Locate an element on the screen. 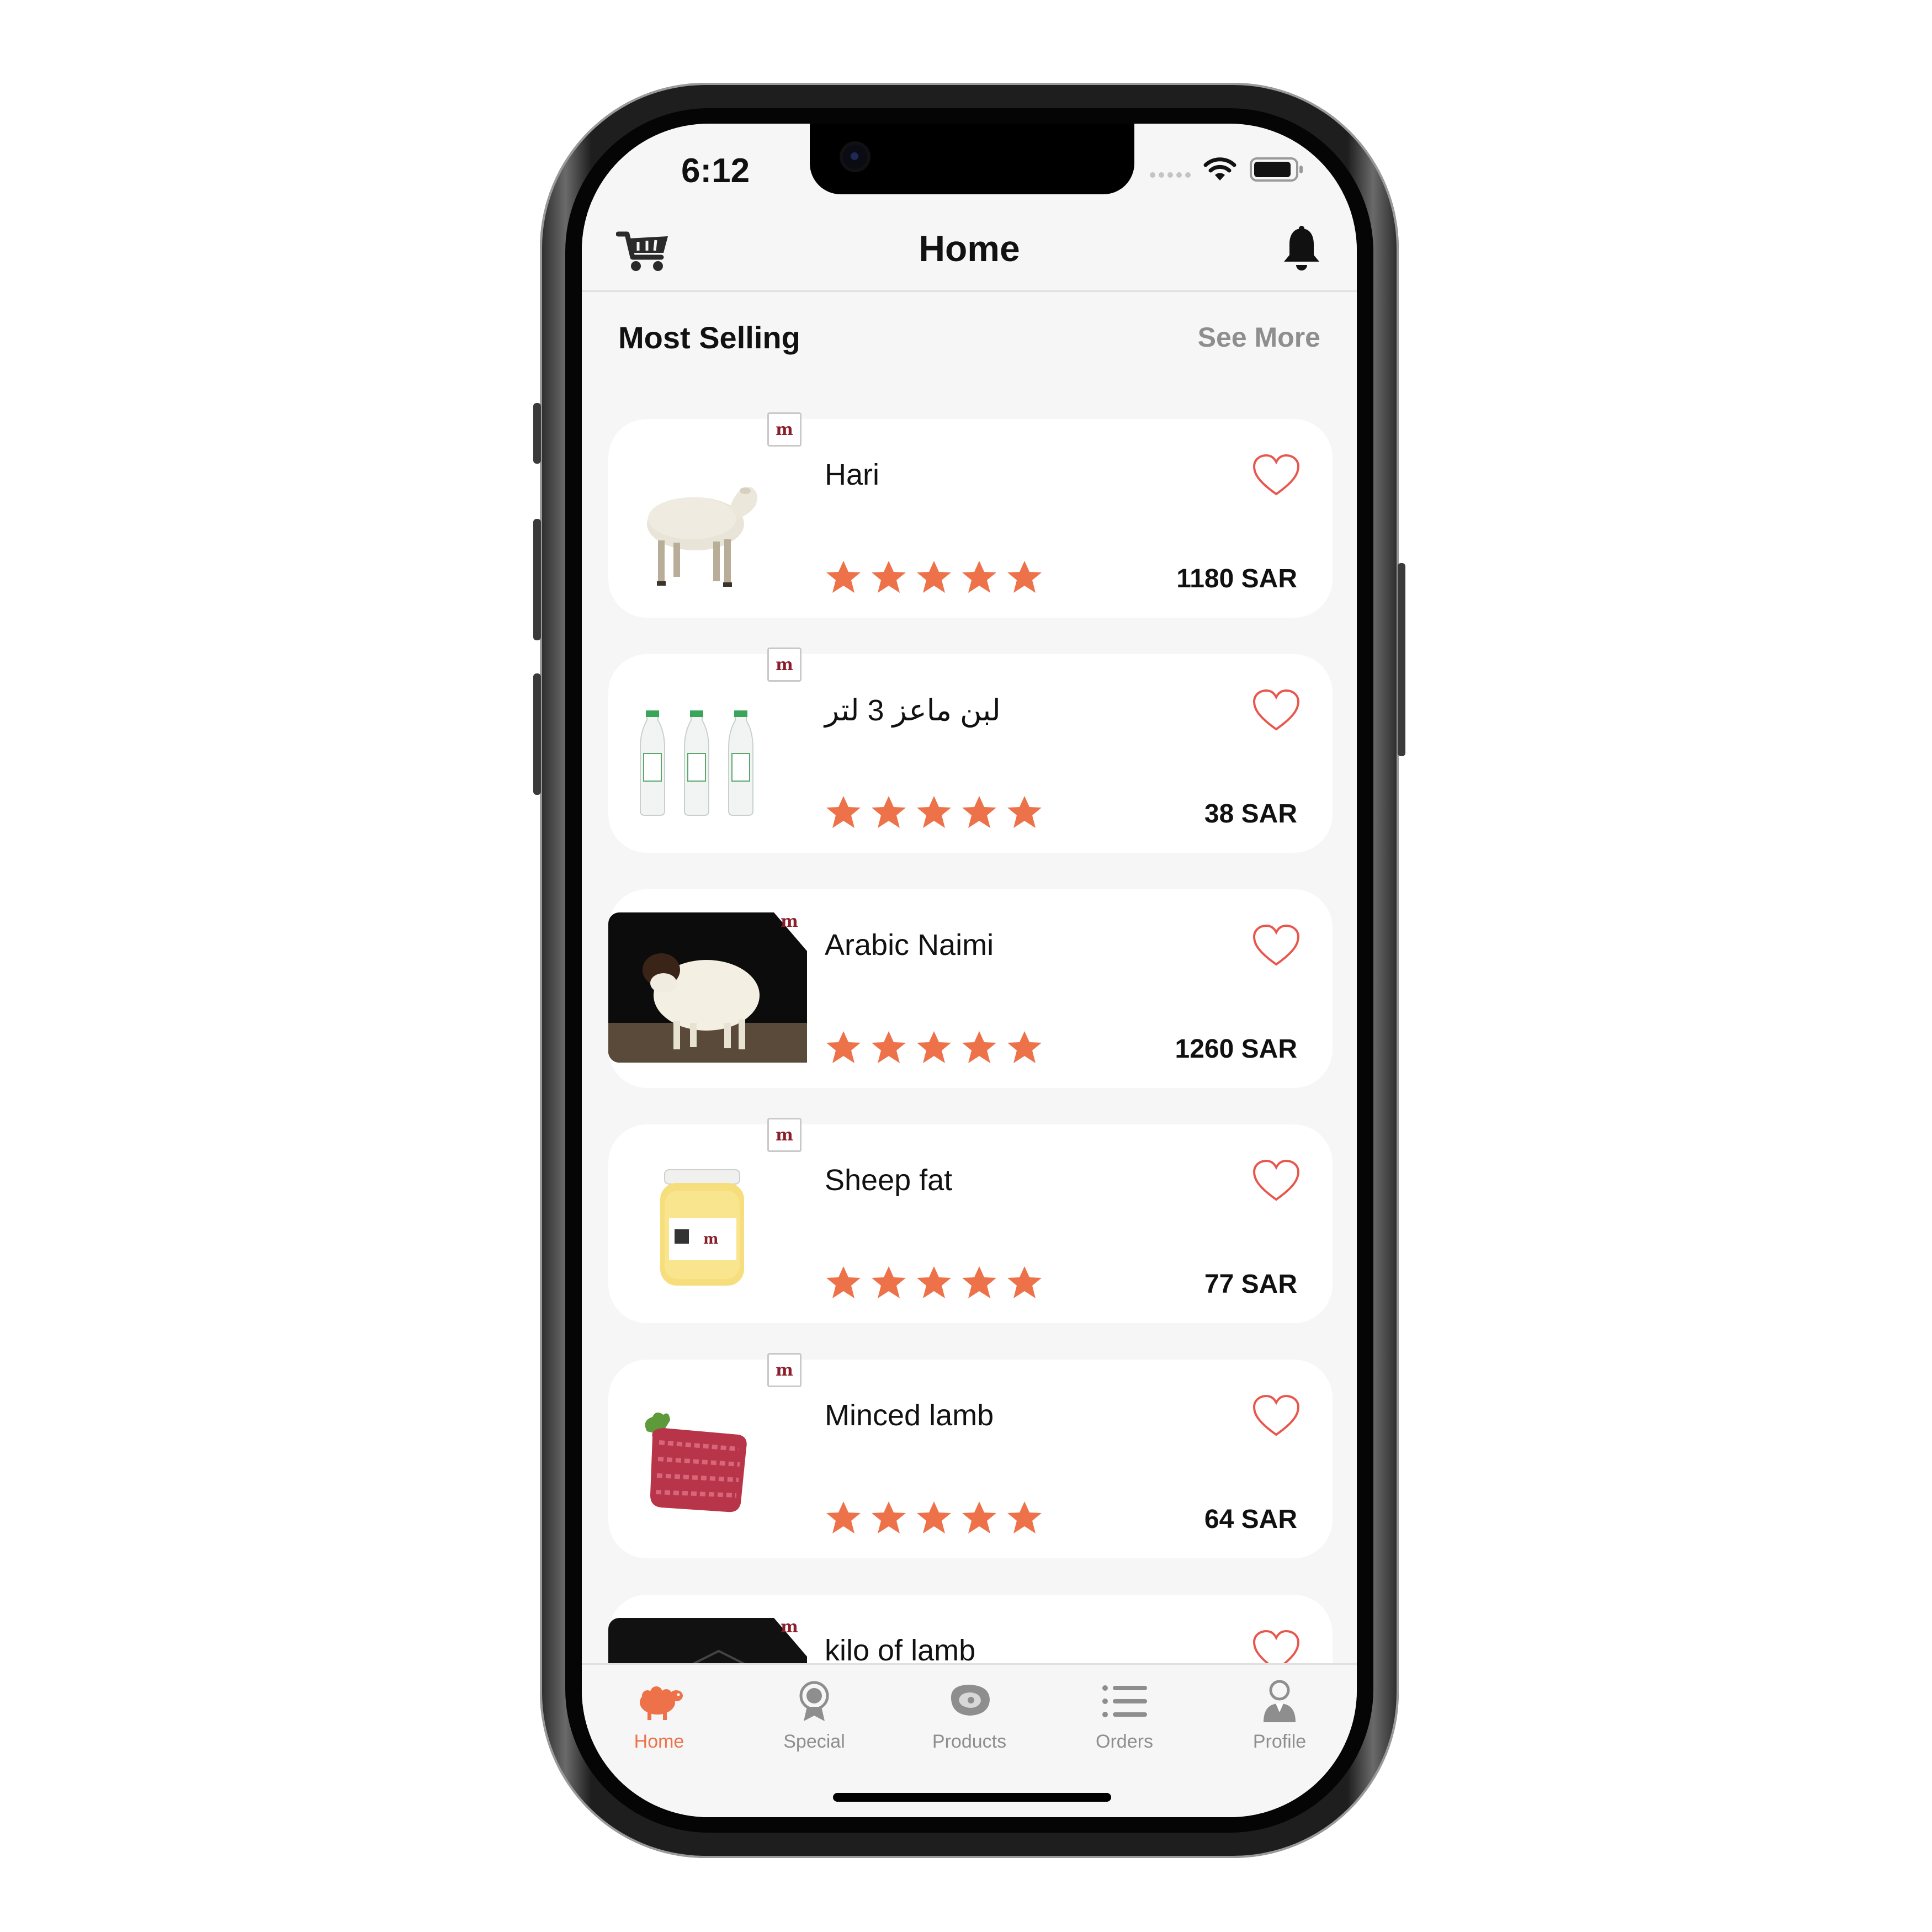 The height and width of the screenshot is (1932, 1932). product-name: Hari is located at coordinates (853, 475).